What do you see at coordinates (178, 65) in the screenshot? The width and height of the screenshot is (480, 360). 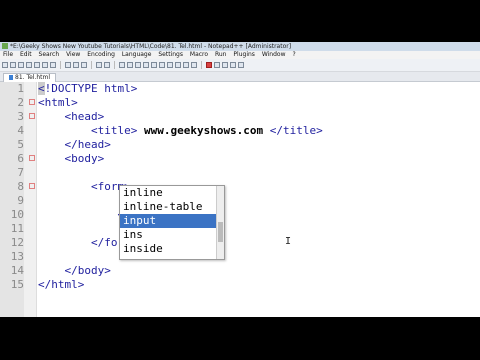 I see `indent-guide-icon` at bounding box center [178, 65].